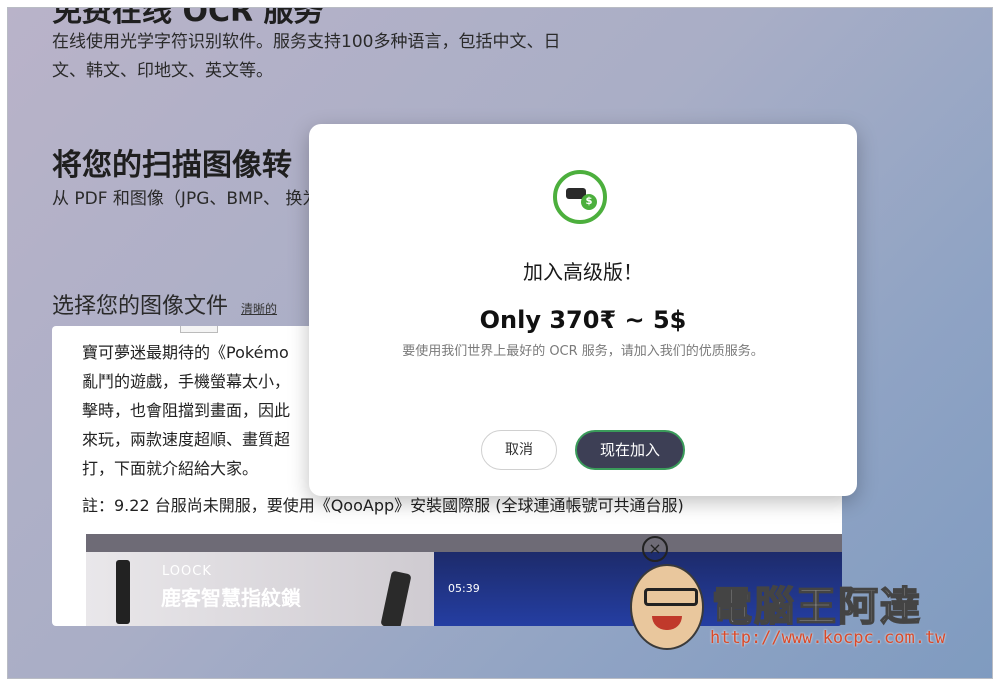 The width and height of the screenshot is (1000, 684). I want to click on site-watermark: 電腦王阿達 http://www.kocpc.com.tw, so click(800, 610).